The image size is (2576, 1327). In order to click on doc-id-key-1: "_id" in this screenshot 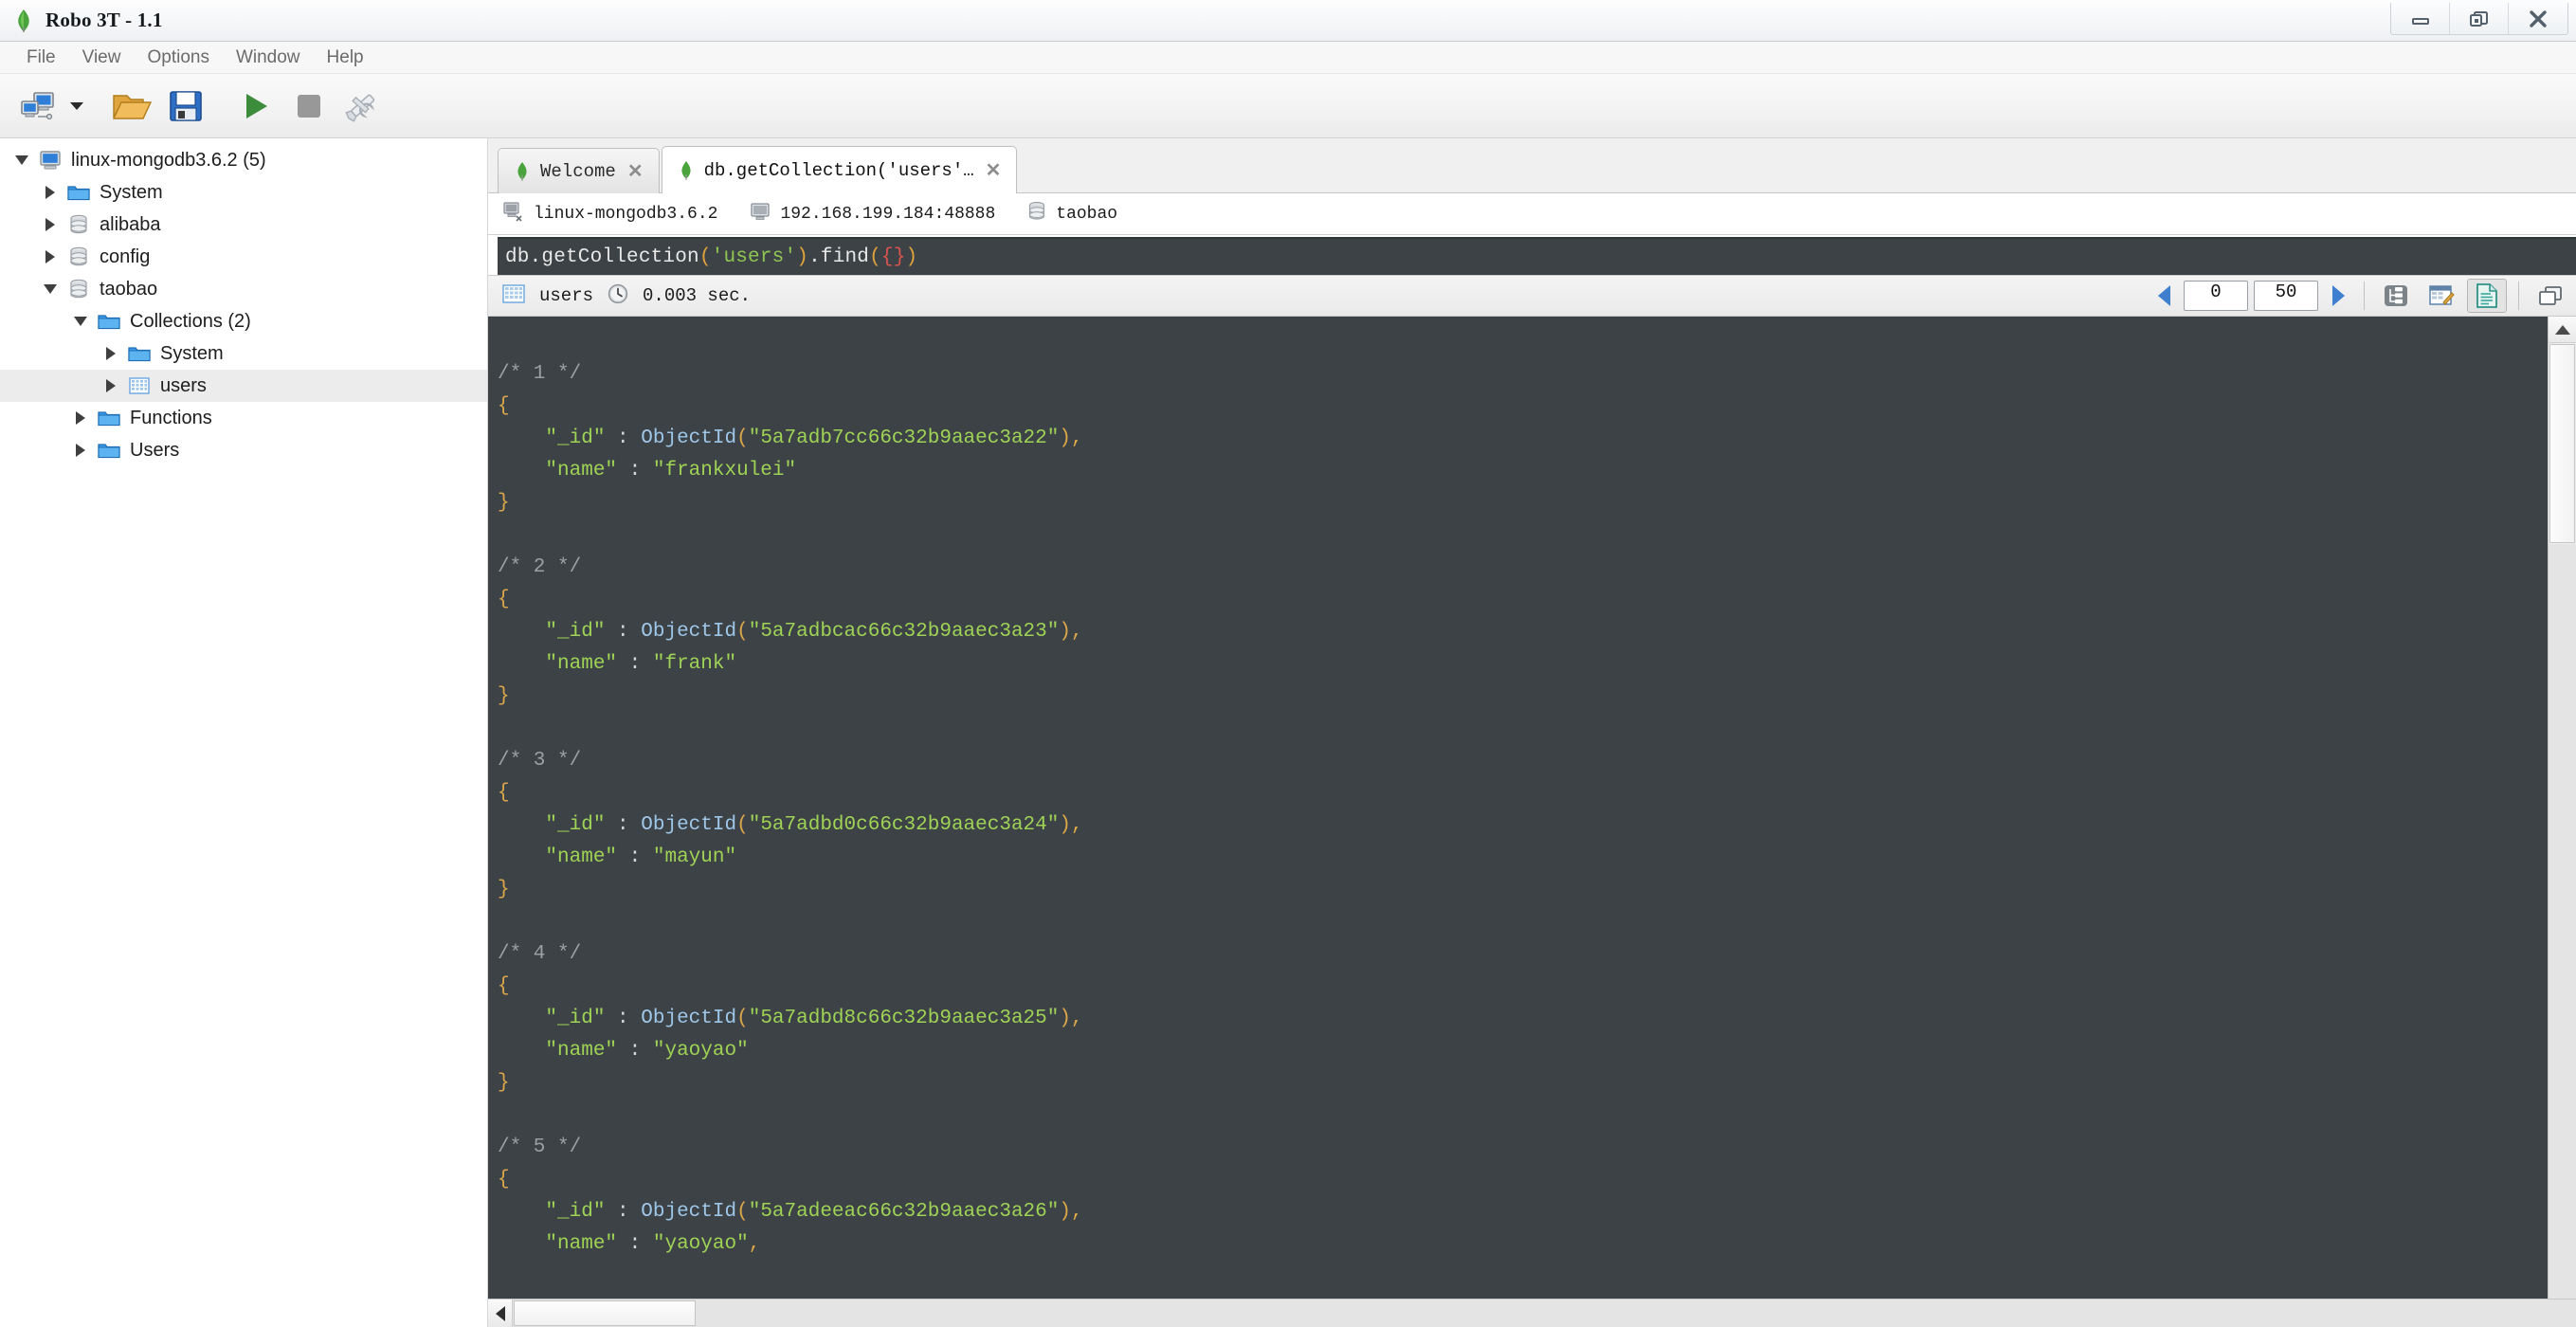, I will do `click(575, 438)`.